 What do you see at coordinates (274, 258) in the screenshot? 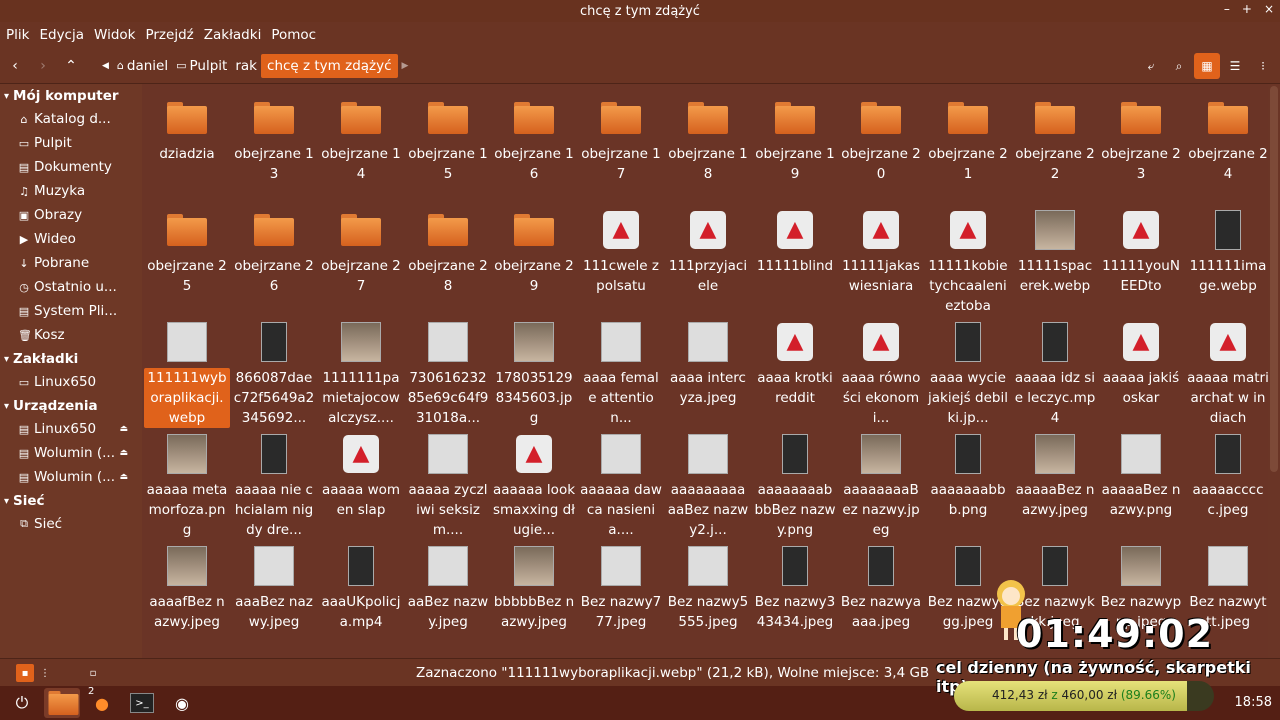
I see `folder-item: obejrzane 26` at bounding box center [274, 258].